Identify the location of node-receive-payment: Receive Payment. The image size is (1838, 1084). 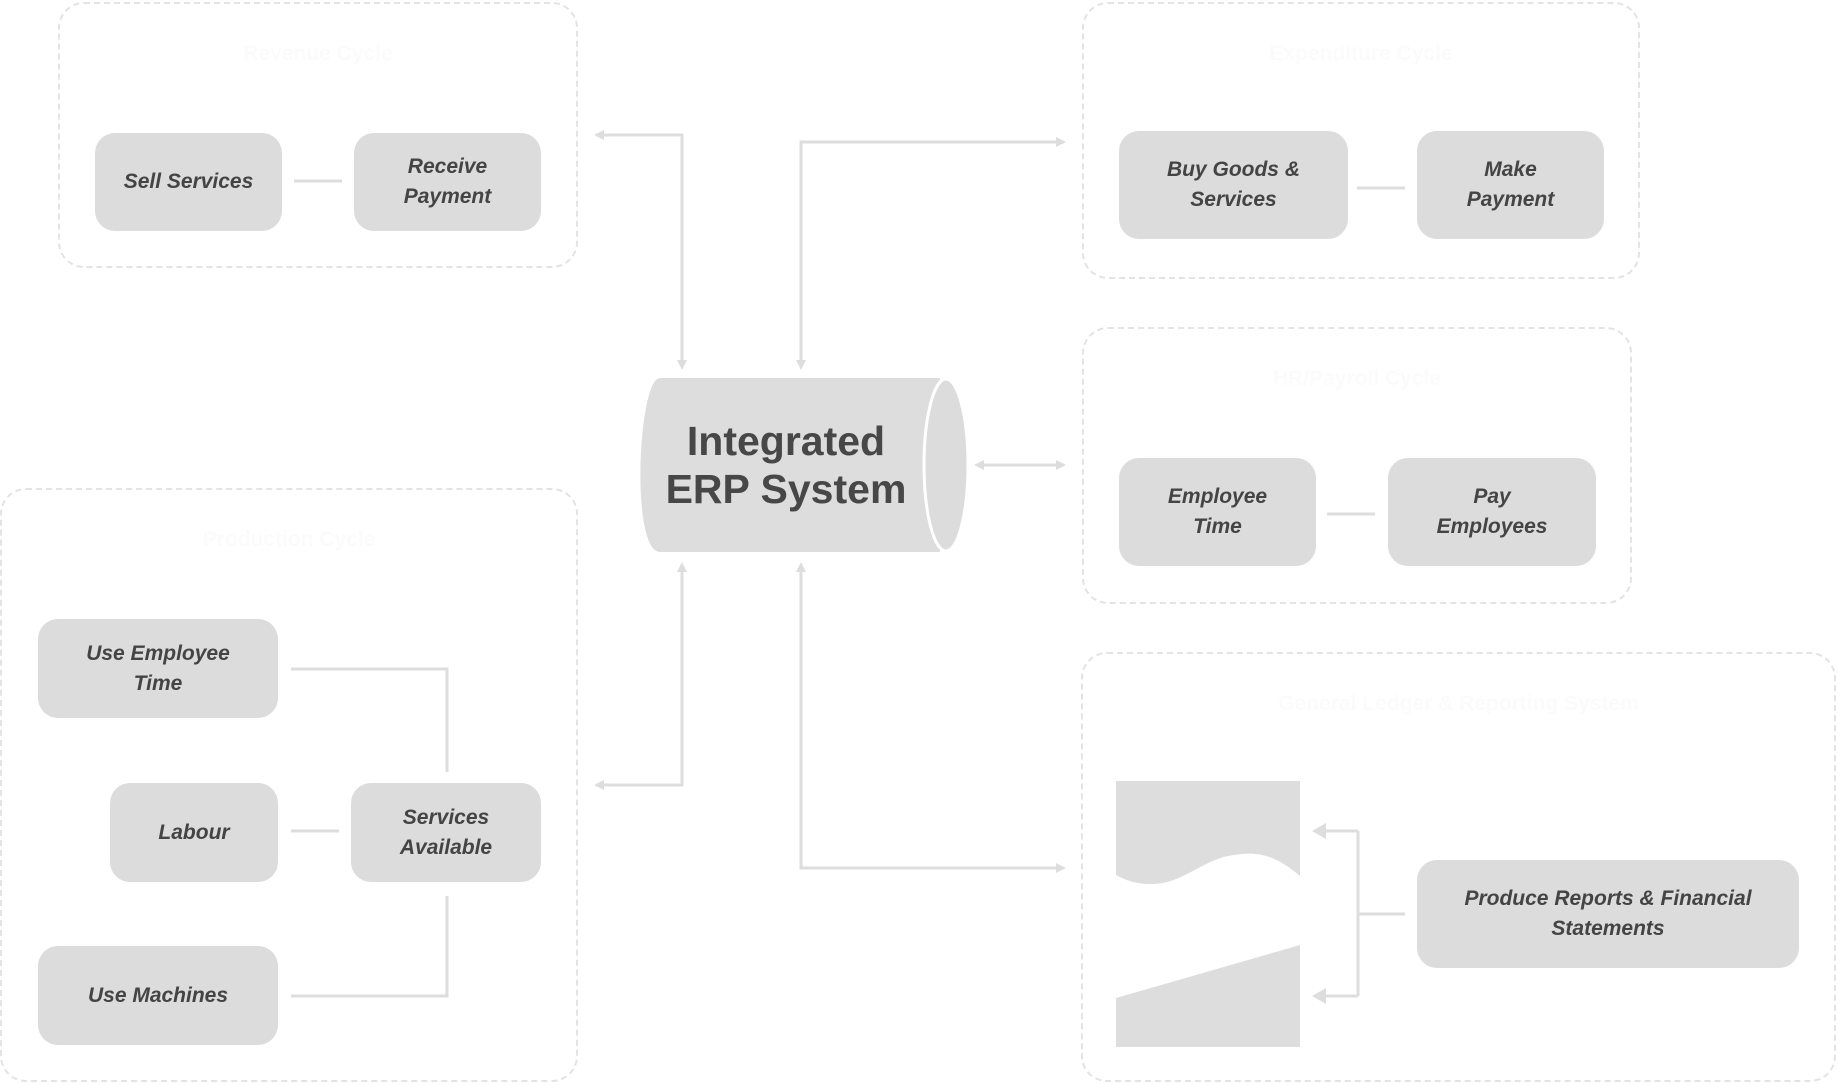
(447, 182).